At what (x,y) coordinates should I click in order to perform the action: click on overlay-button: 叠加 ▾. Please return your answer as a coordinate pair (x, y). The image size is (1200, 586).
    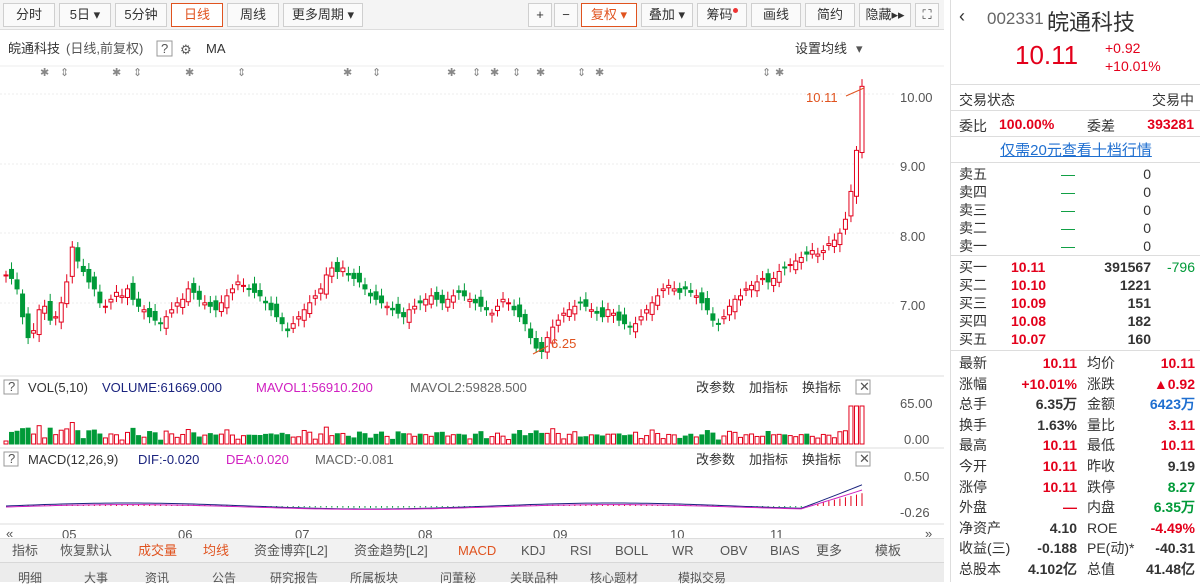
    Looking at the image, I should click on (667, 15).